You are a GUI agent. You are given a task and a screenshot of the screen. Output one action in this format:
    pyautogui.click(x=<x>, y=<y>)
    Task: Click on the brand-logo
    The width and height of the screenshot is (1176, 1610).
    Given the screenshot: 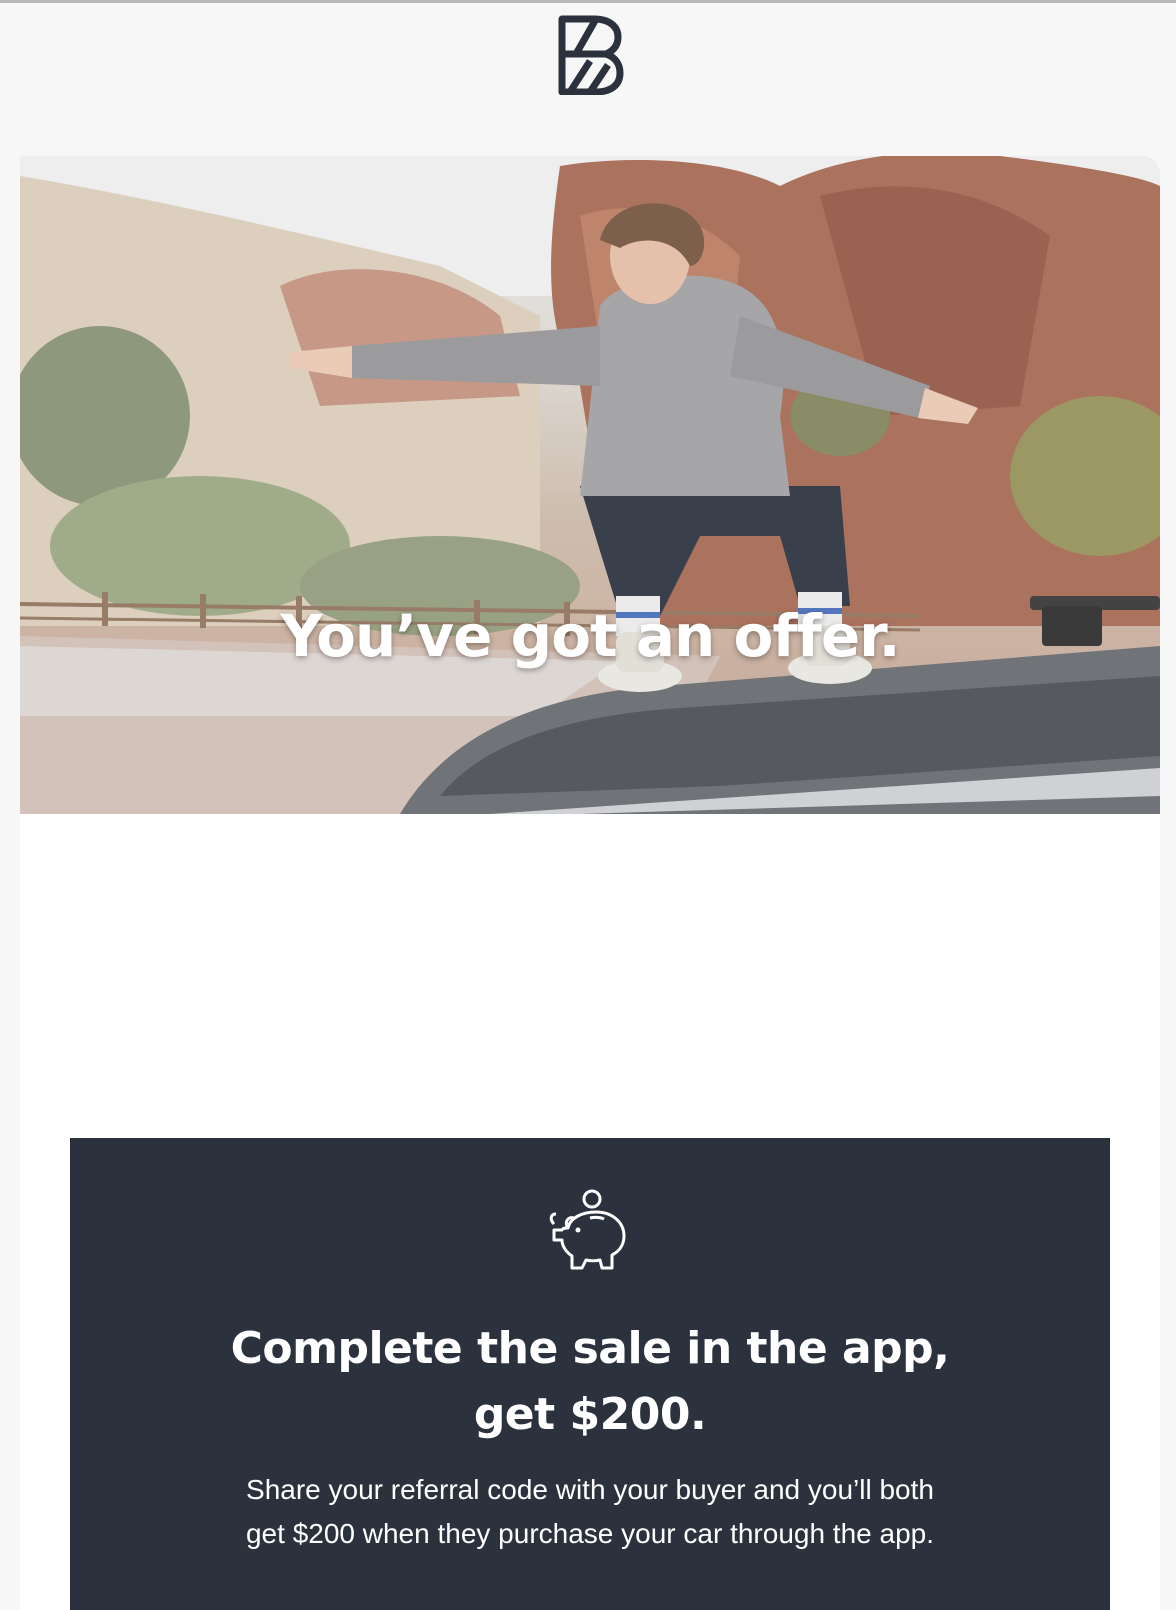 What is the action you would take?
    pyautogui.click(x=590, y=55)
    